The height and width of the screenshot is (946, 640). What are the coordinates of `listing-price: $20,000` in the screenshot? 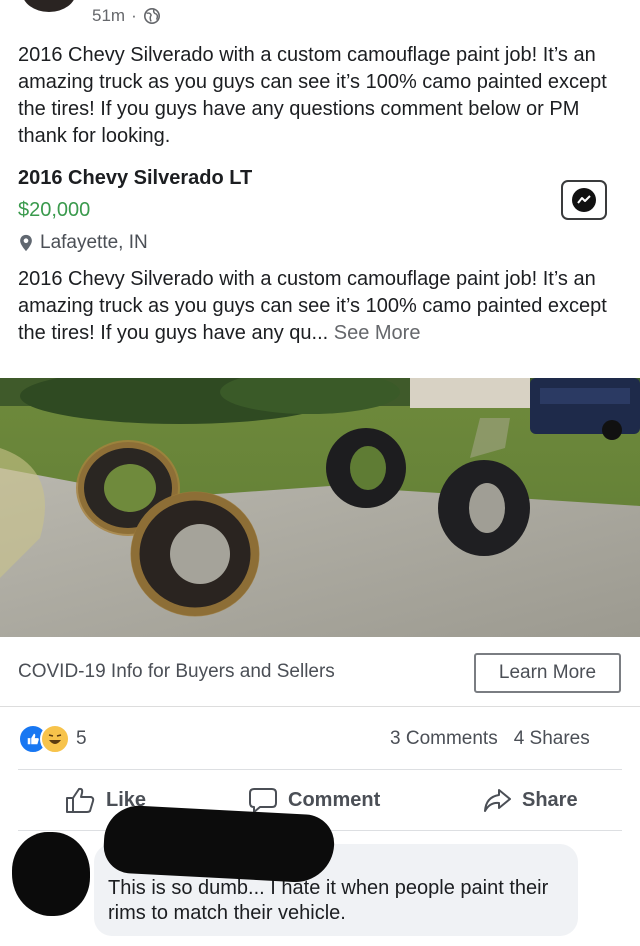 It's located at (54, 210).